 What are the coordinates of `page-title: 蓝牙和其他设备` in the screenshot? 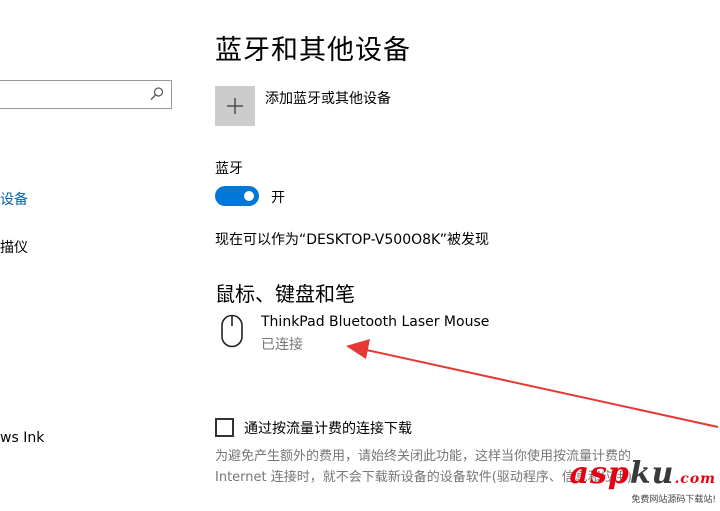 It's located at (313, 50).